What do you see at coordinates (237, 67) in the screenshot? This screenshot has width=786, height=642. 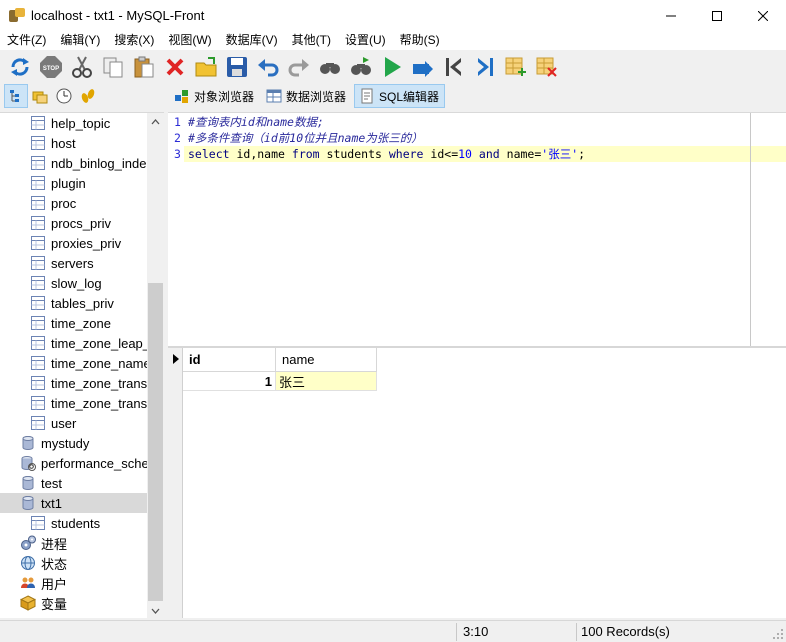 I see `save-button` at bounding box center [237, 67].